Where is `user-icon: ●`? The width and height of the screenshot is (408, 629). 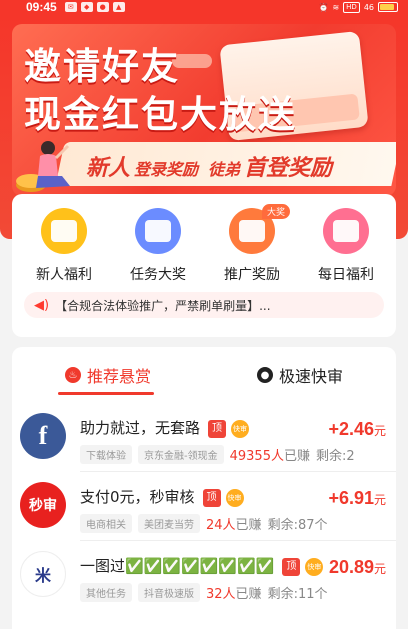 user-icon: ● is located at coordinates (264, 375).